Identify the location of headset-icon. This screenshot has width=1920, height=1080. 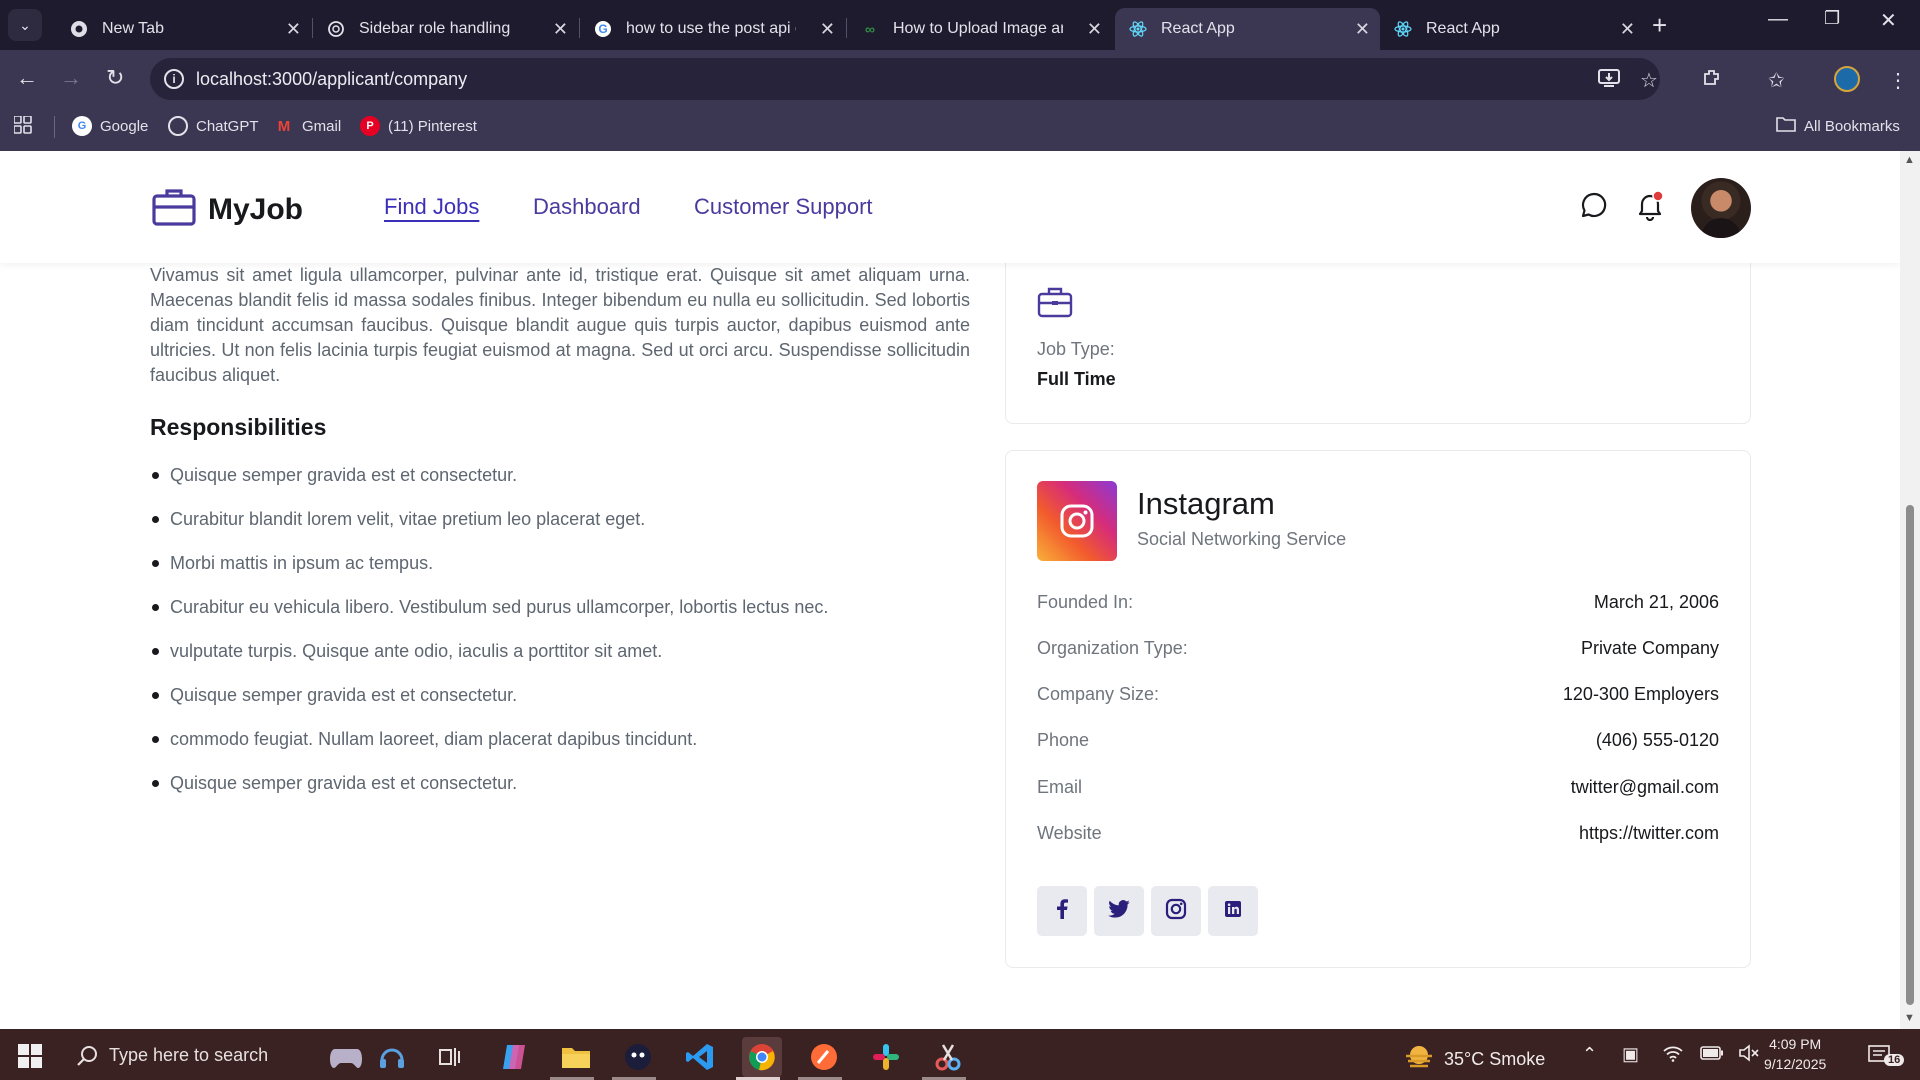
(392, 1057).